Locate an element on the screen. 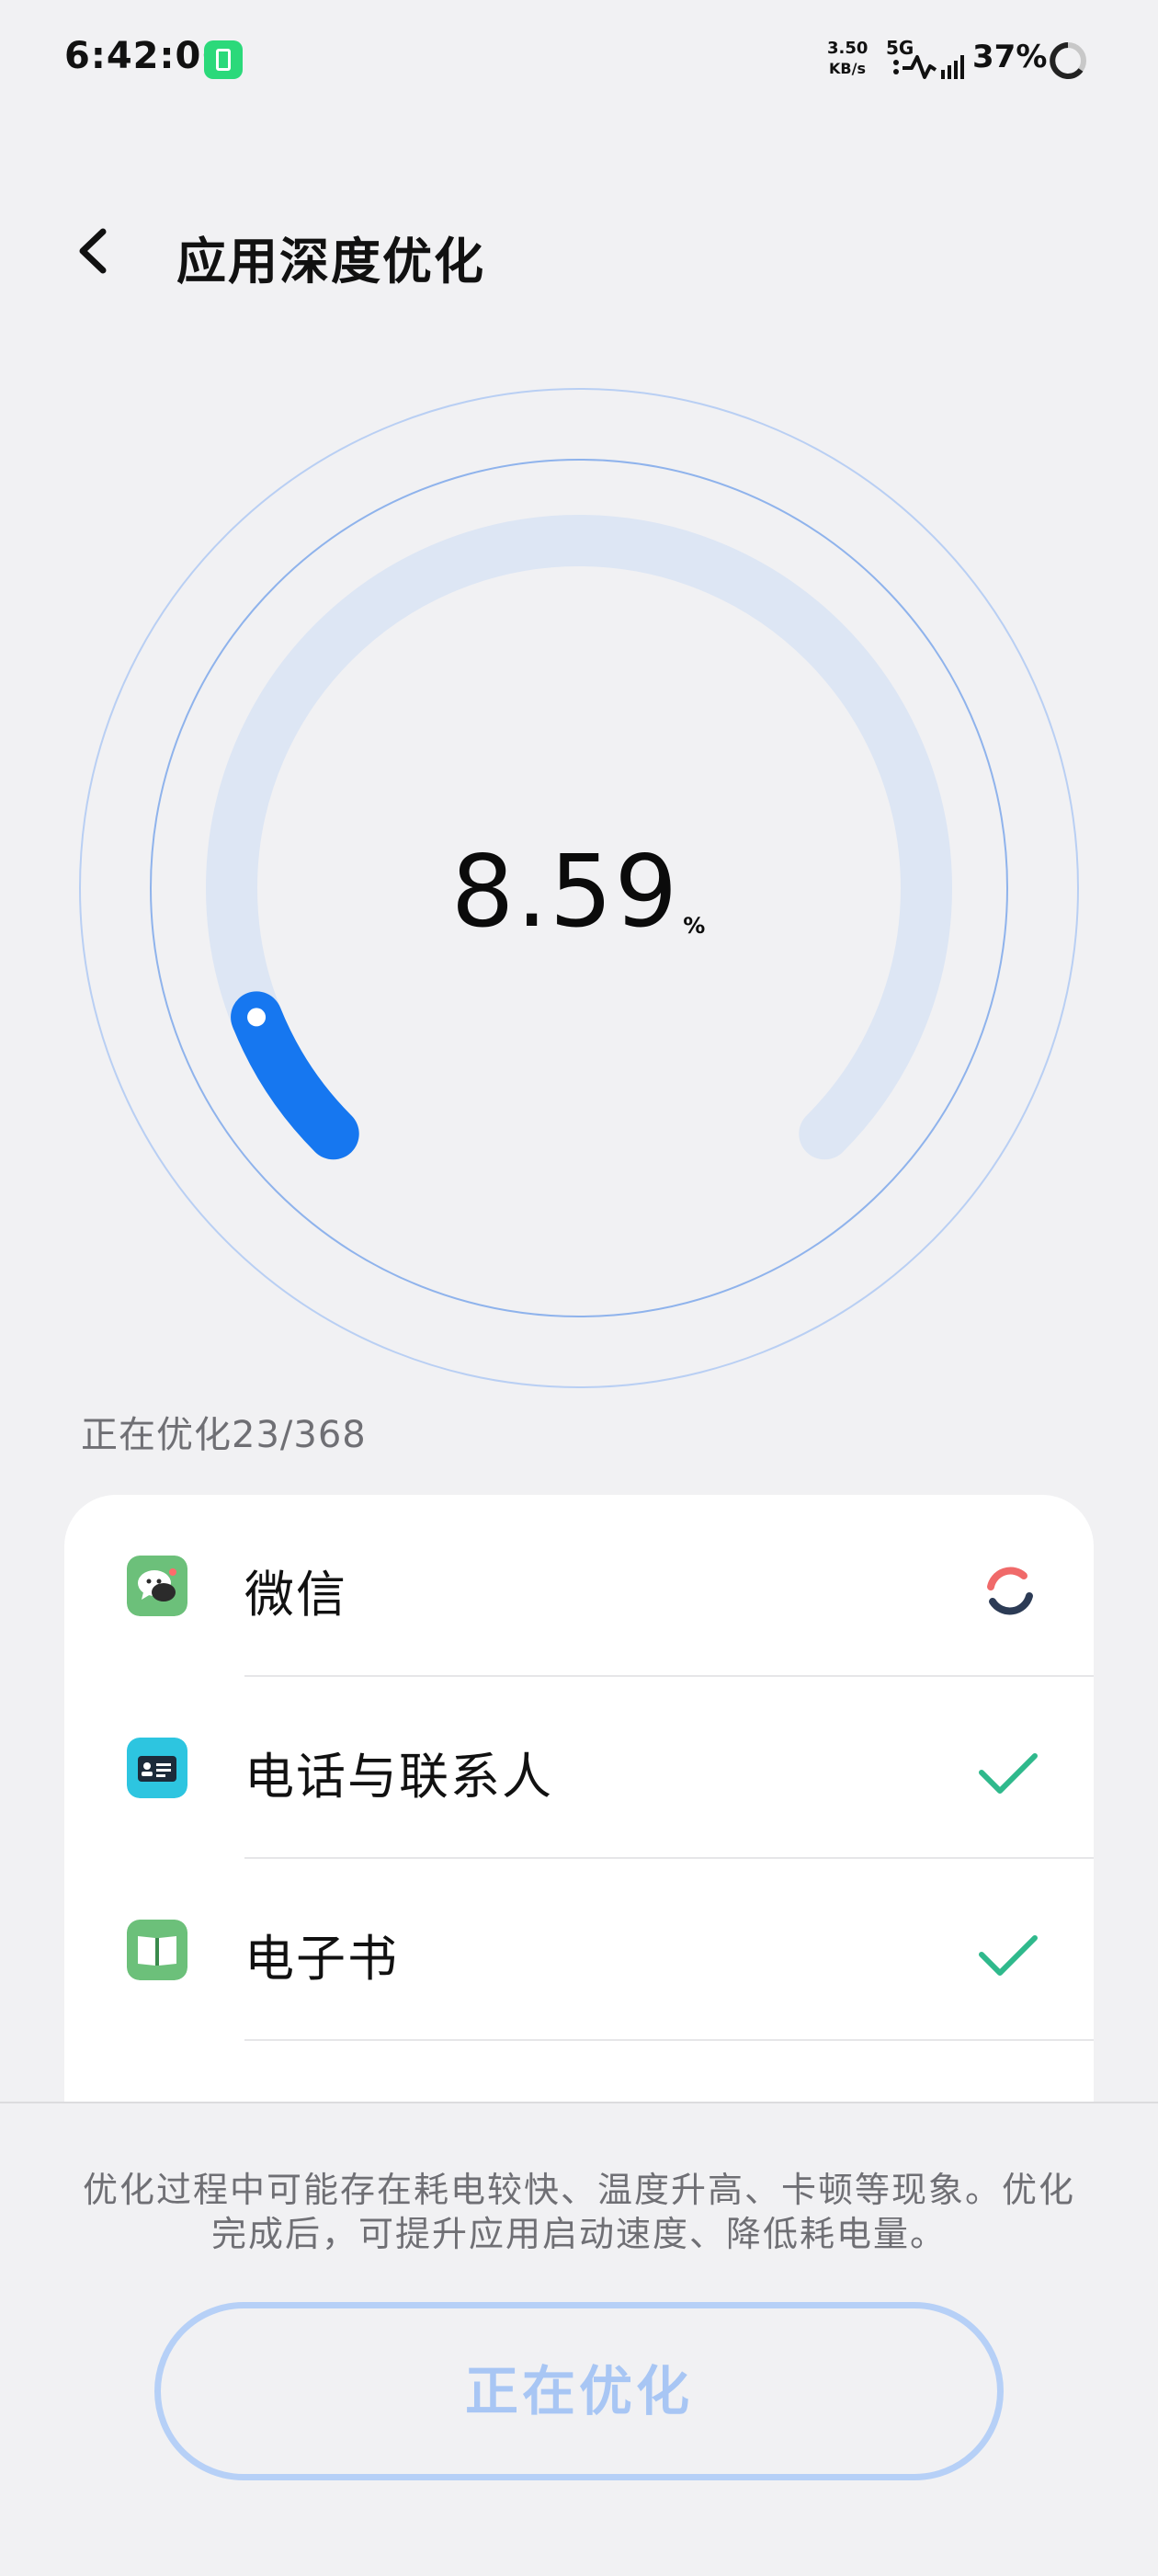  progress-count: 23/368 is located at coordinates (299, 1435).